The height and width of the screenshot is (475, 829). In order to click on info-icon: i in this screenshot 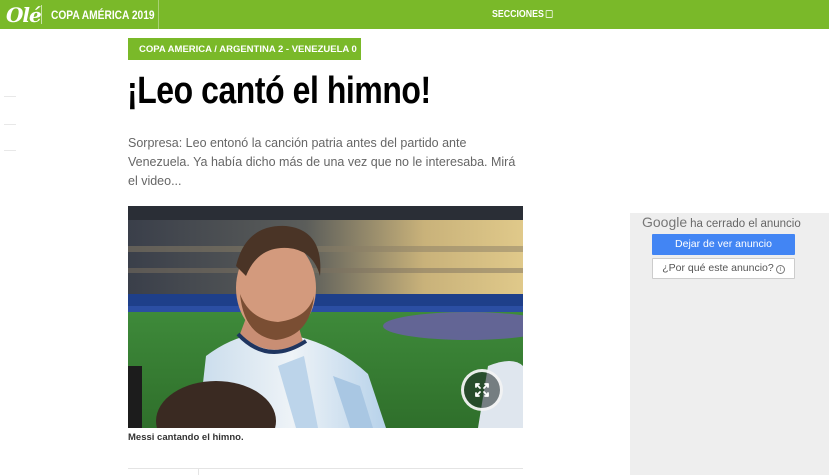, I will do `click(780, 269)`.